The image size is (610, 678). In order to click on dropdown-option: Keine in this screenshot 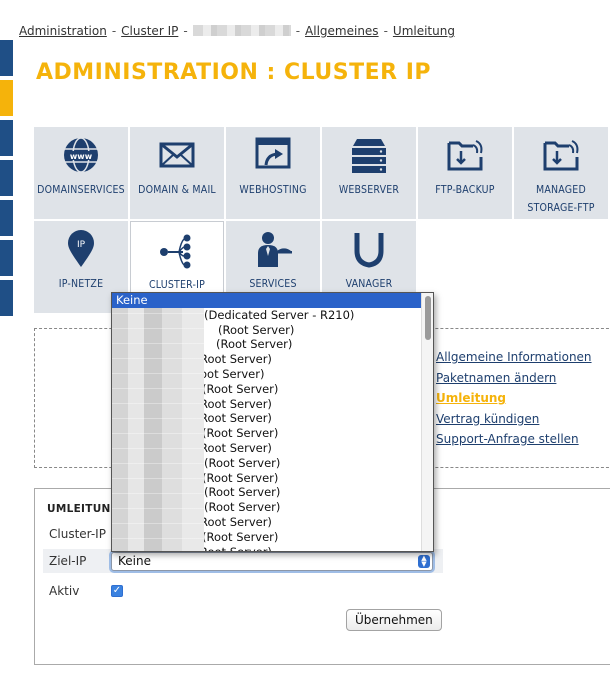, I will do `click(267, 300)`.